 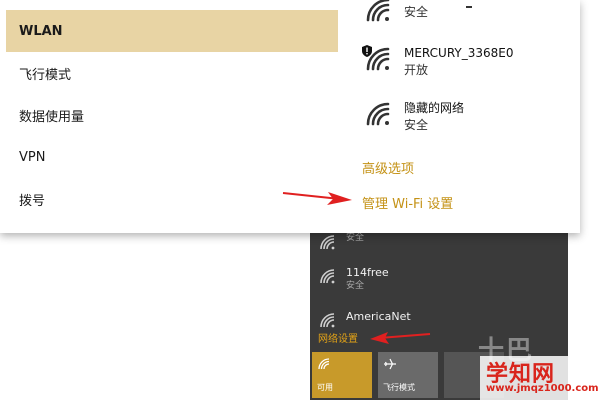 I want to click on shield-warning-icon, so click(x=367, y=51).